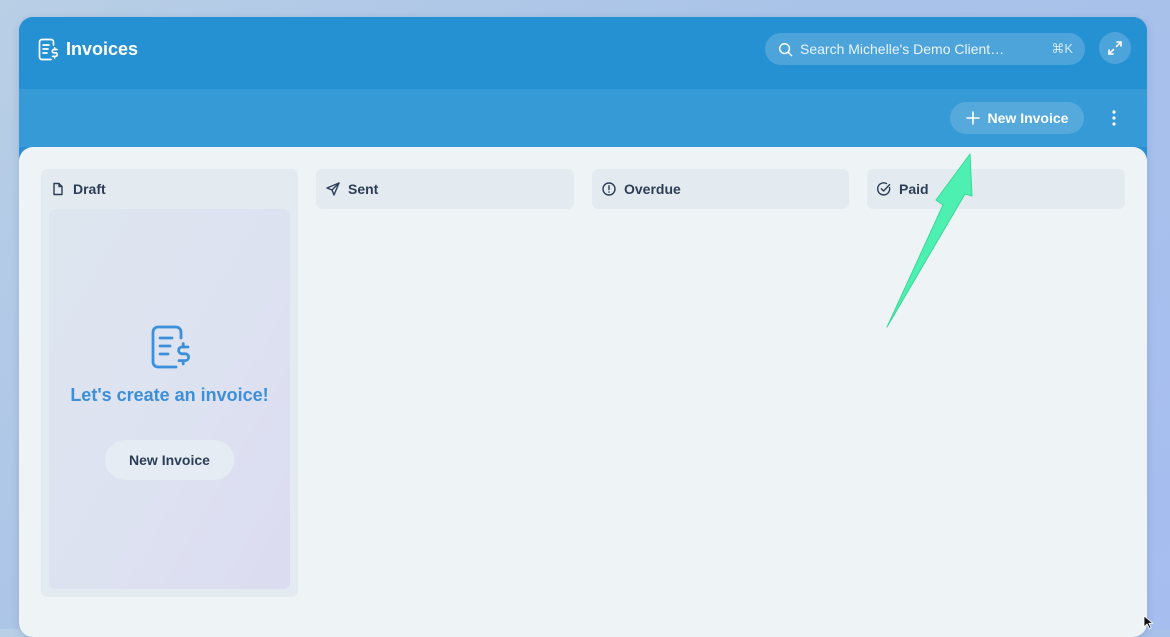 Image resolution: width=1170 pixels, height=637 pixels. I want to click on alert-circle-icon, so click(609, 189).